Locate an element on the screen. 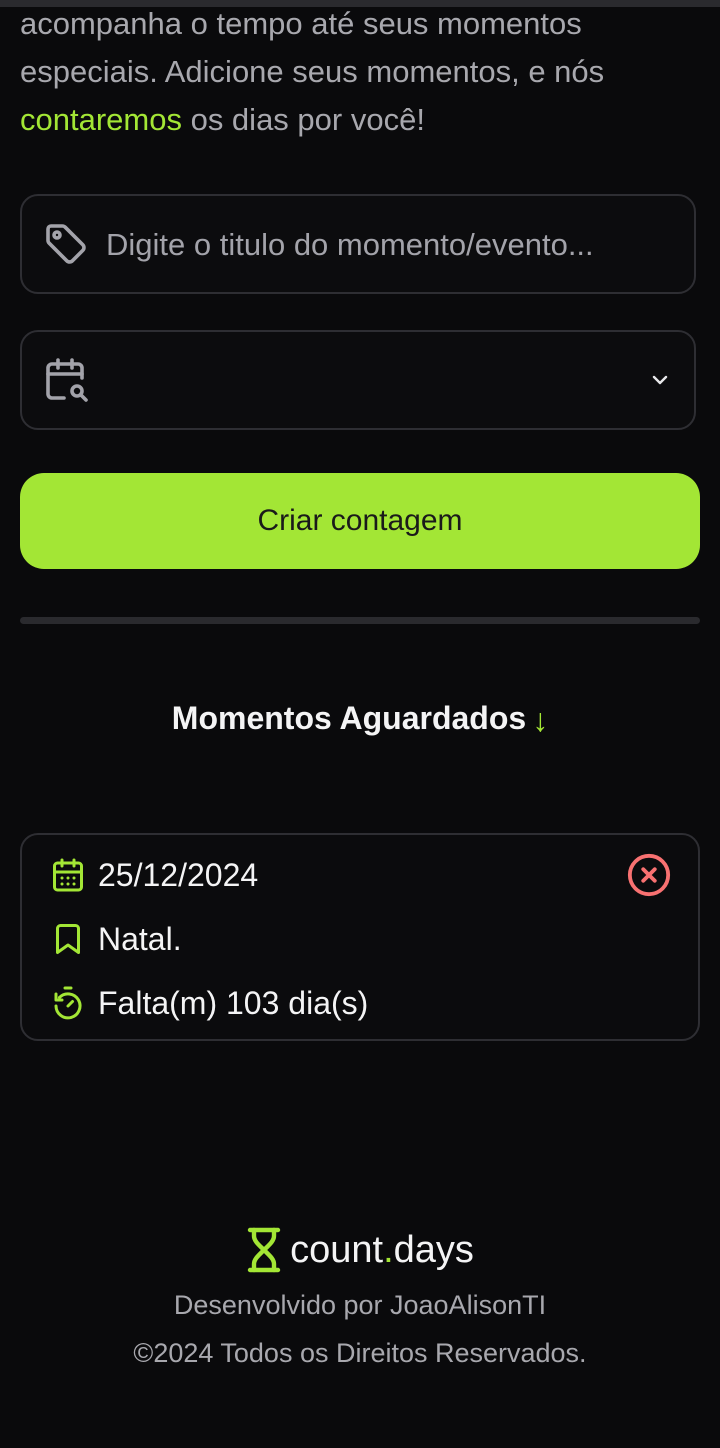 This screenshot has width=720, height=1448. calendar-search-icon is located at coordinates (67, 380).